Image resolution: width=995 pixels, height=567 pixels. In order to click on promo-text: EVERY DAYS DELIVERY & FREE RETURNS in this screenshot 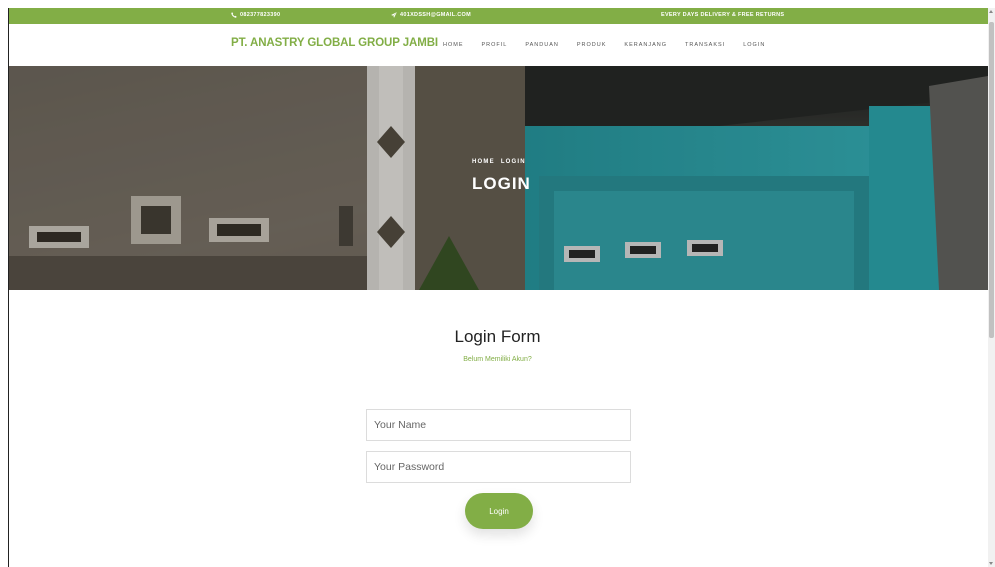, I will do `click(723, 15)`.